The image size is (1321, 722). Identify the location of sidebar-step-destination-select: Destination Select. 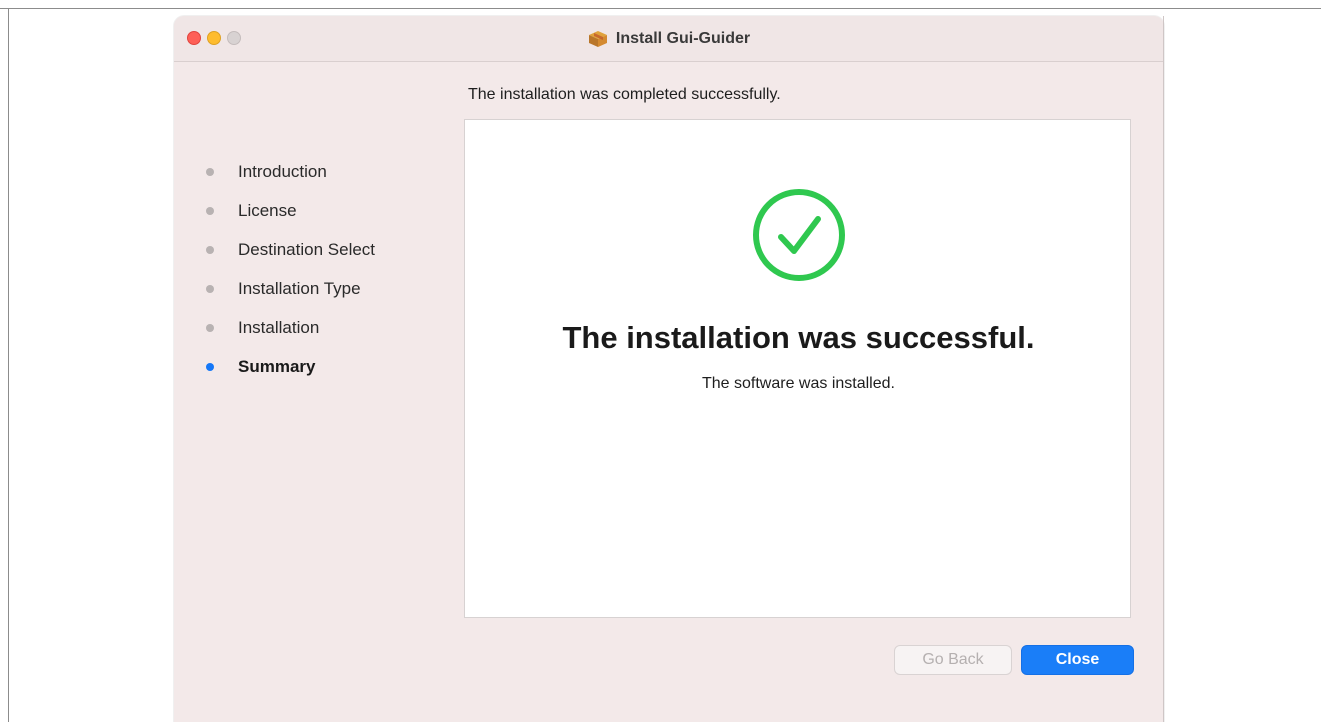
(332, 249).